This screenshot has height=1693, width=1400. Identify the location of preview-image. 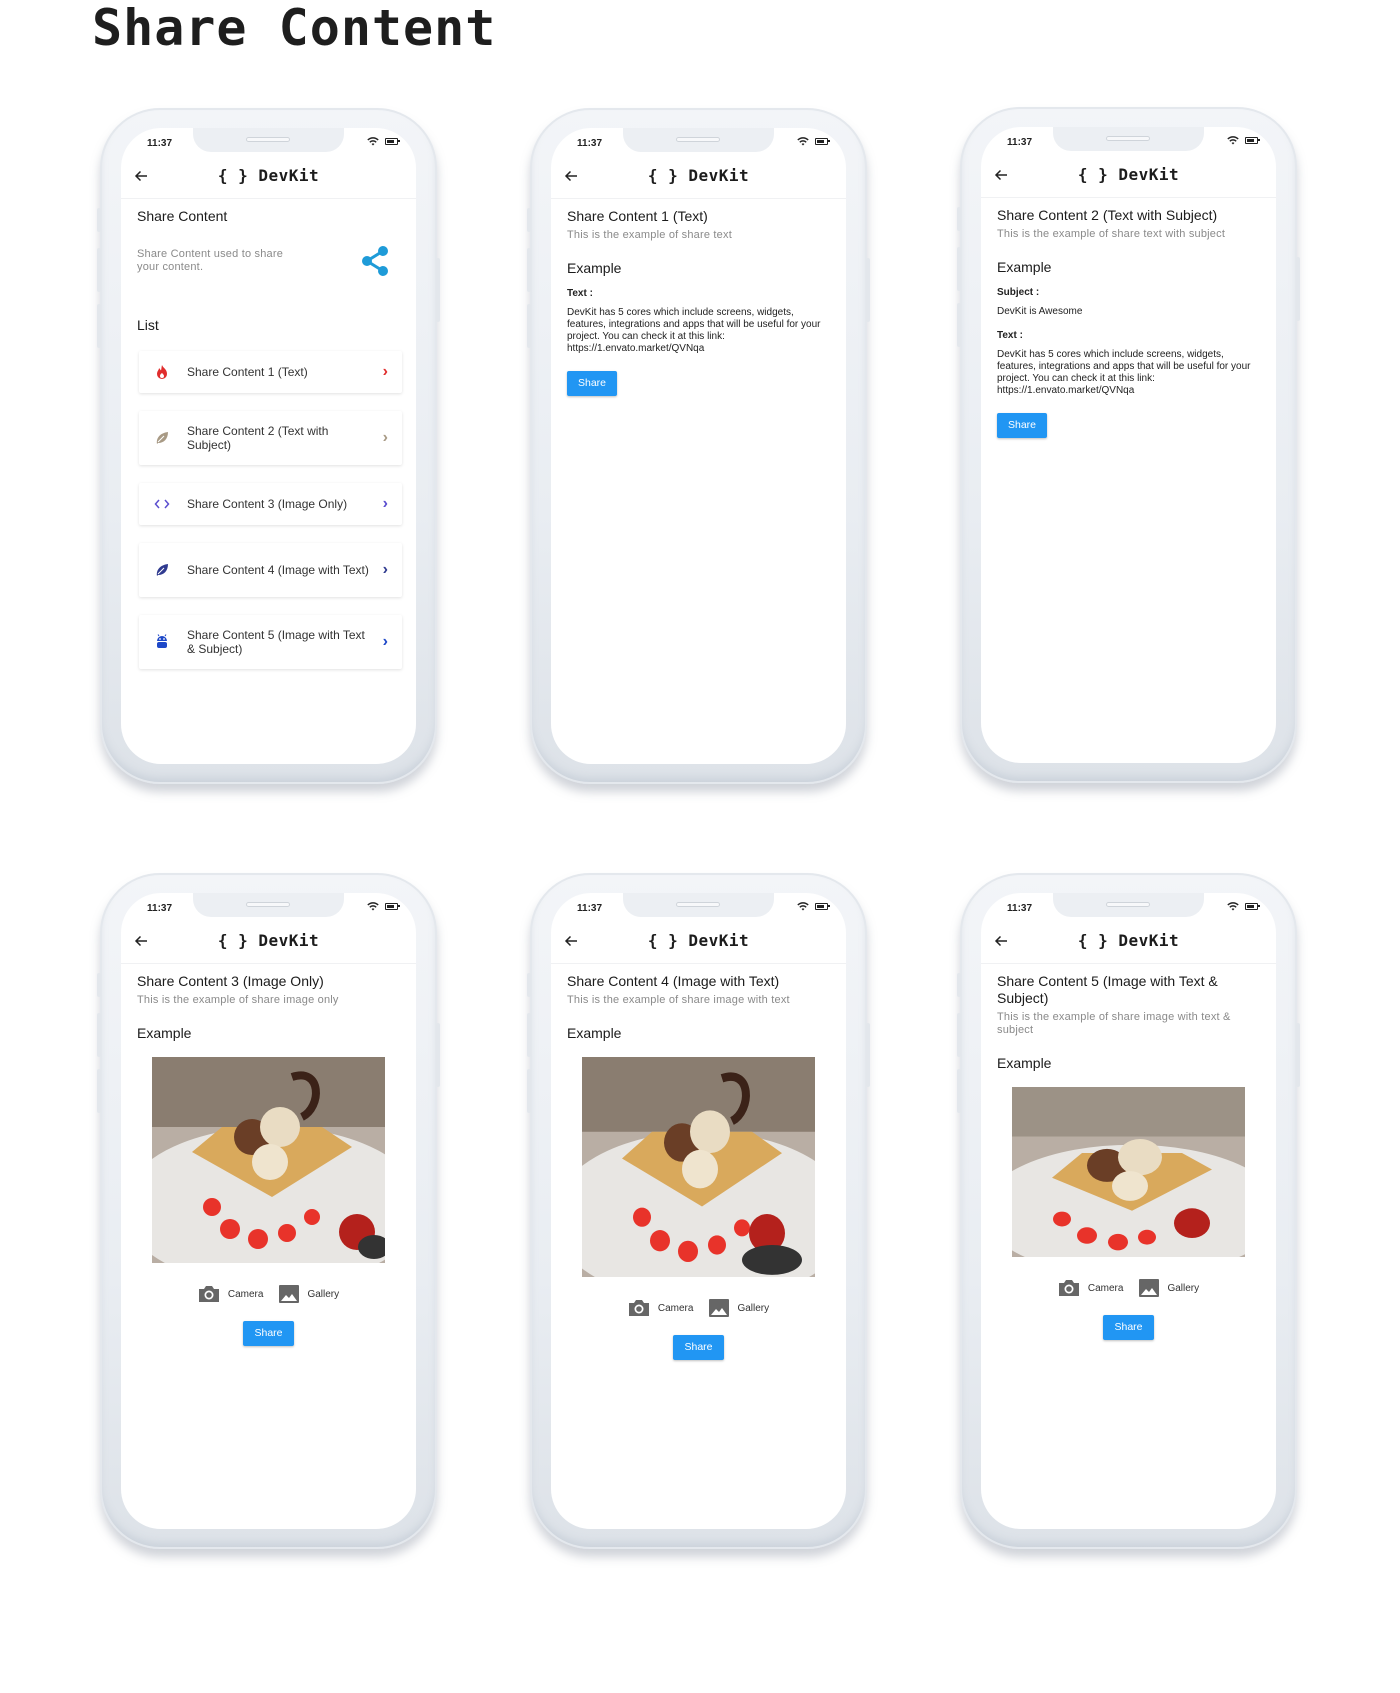
(268, 1160).